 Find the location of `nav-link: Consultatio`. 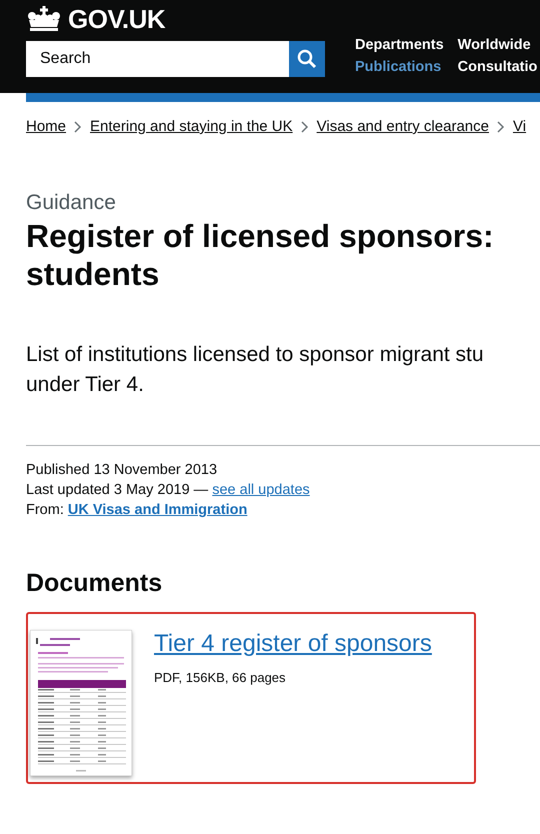

nav-link: Consultatio is located at coordinates (498, 68).